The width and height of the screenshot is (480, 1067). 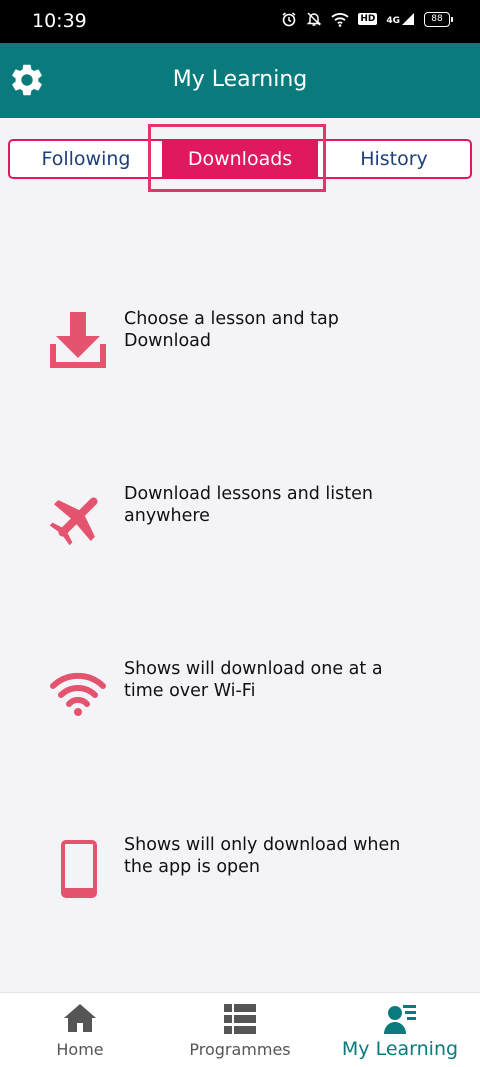 I want to click on page-title: My Learning, so click(x=240, y=79).